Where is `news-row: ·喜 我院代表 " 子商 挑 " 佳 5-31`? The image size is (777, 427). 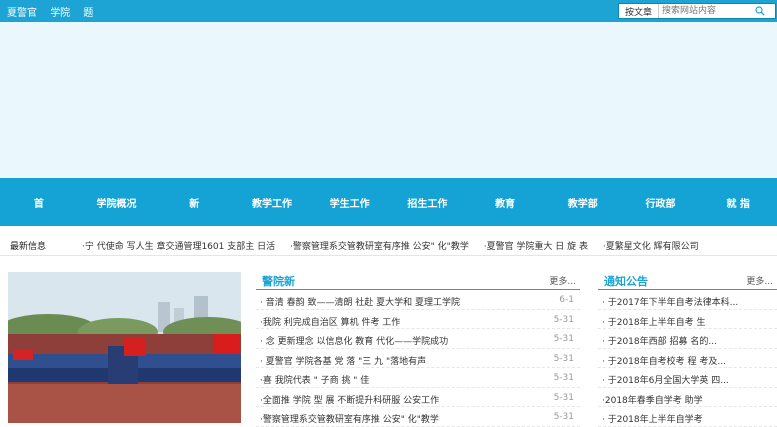 news-row: ·喜 我院代表 " 子商 挑 " 佳 5-31 is located at coordinates (418, 378).